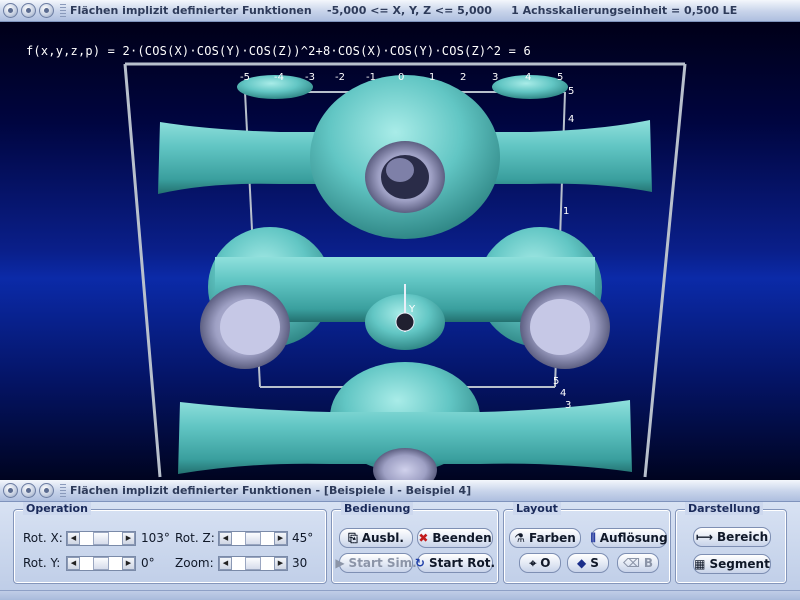  I want to click on x-tick-label: 1, so click(432, 77).